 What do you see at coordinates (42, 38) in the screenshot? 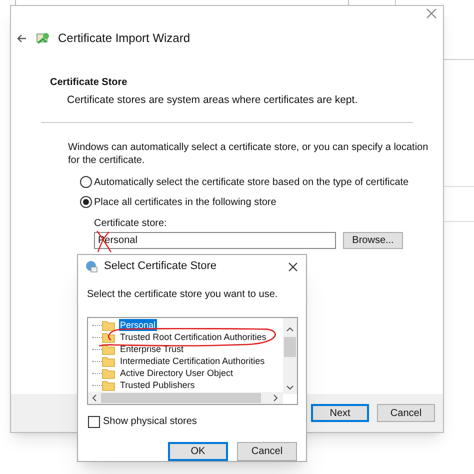
I see `certificate-icon` at bounding box center [42, 38].